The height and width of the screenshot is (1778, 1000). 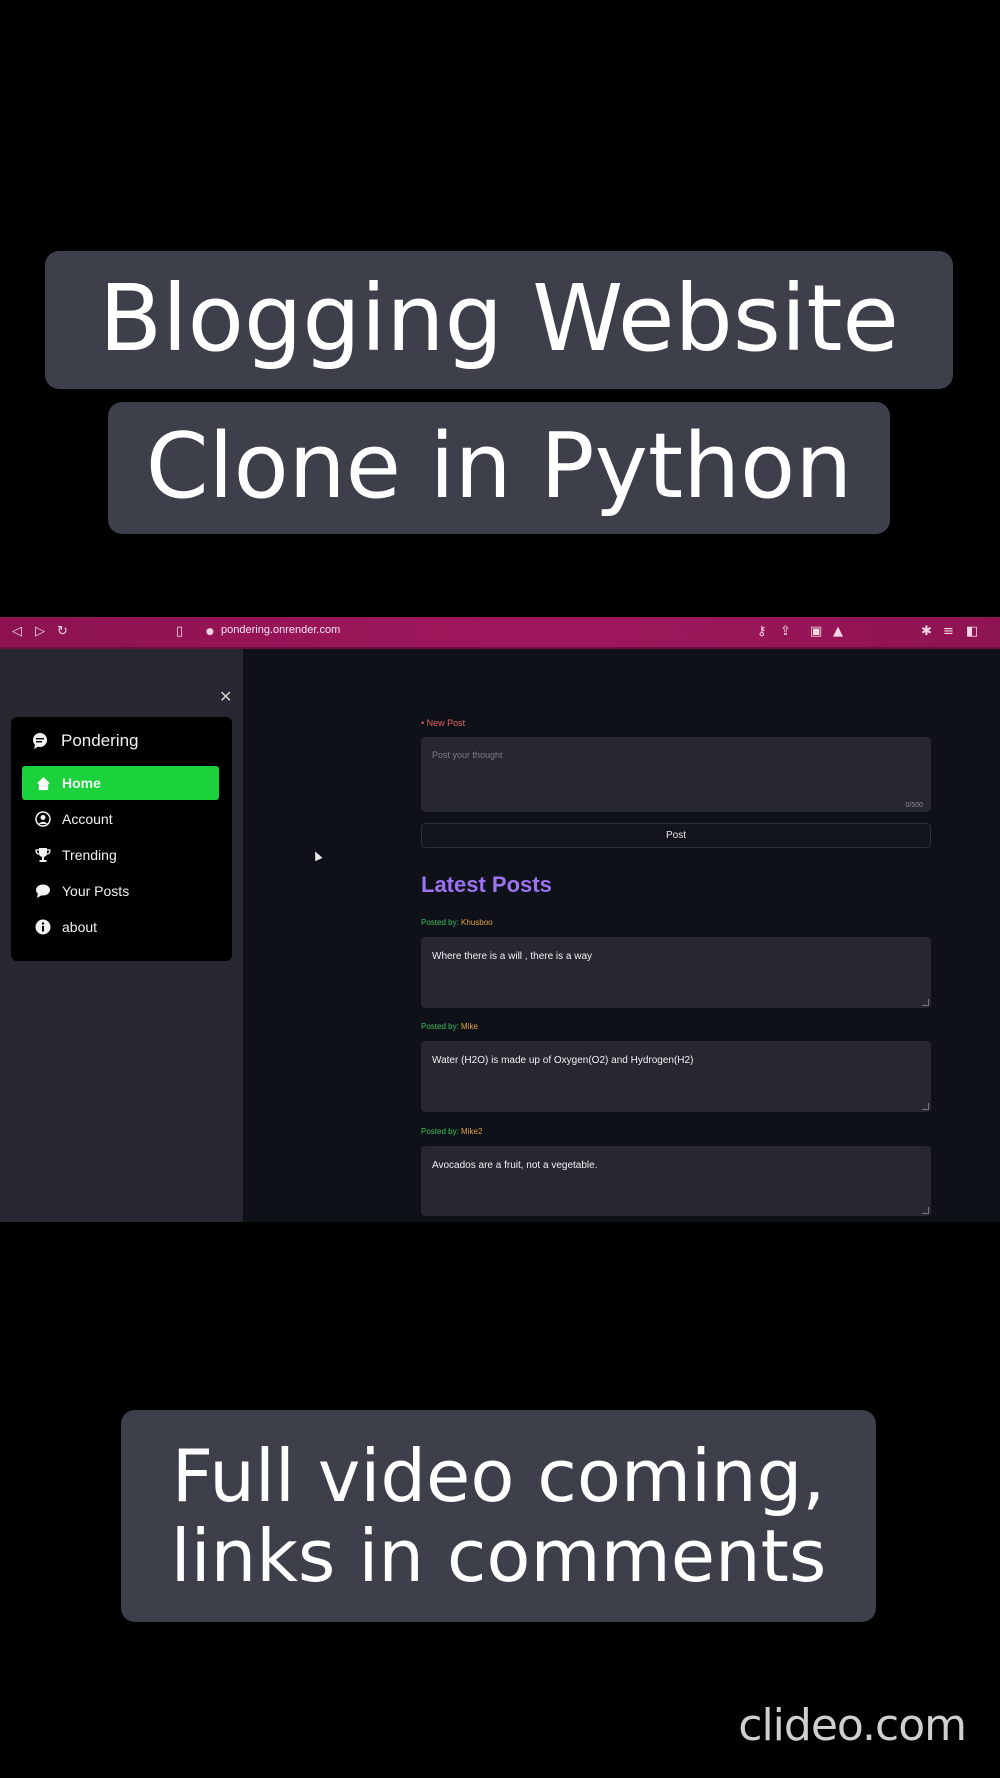 I want to click on extension-icon: ▣, so click(x=816, y=632).